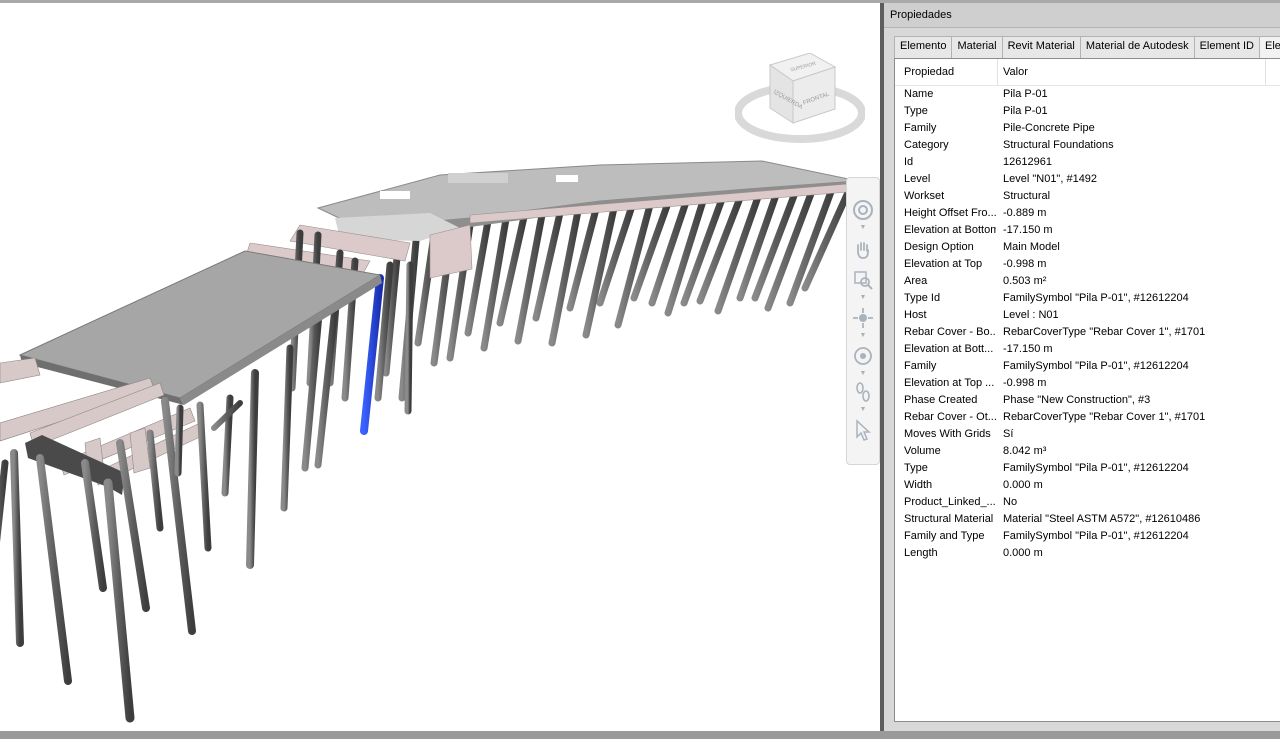 Image resolution: width=1280 pixels, height=739 pixels. I want to click on zoom-dropdown-icon: ▼, so click(863, 297).